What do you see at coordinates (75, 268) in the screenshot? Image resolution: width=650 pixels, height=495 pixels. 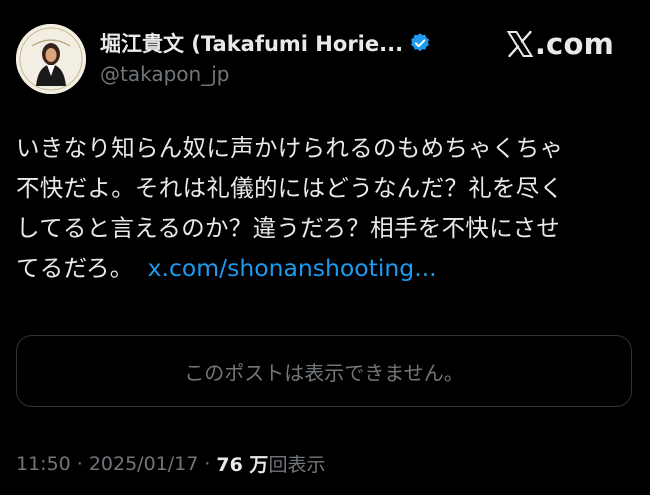 I see `post-text-line: てるだろ。` at bounding box center [75, 268].